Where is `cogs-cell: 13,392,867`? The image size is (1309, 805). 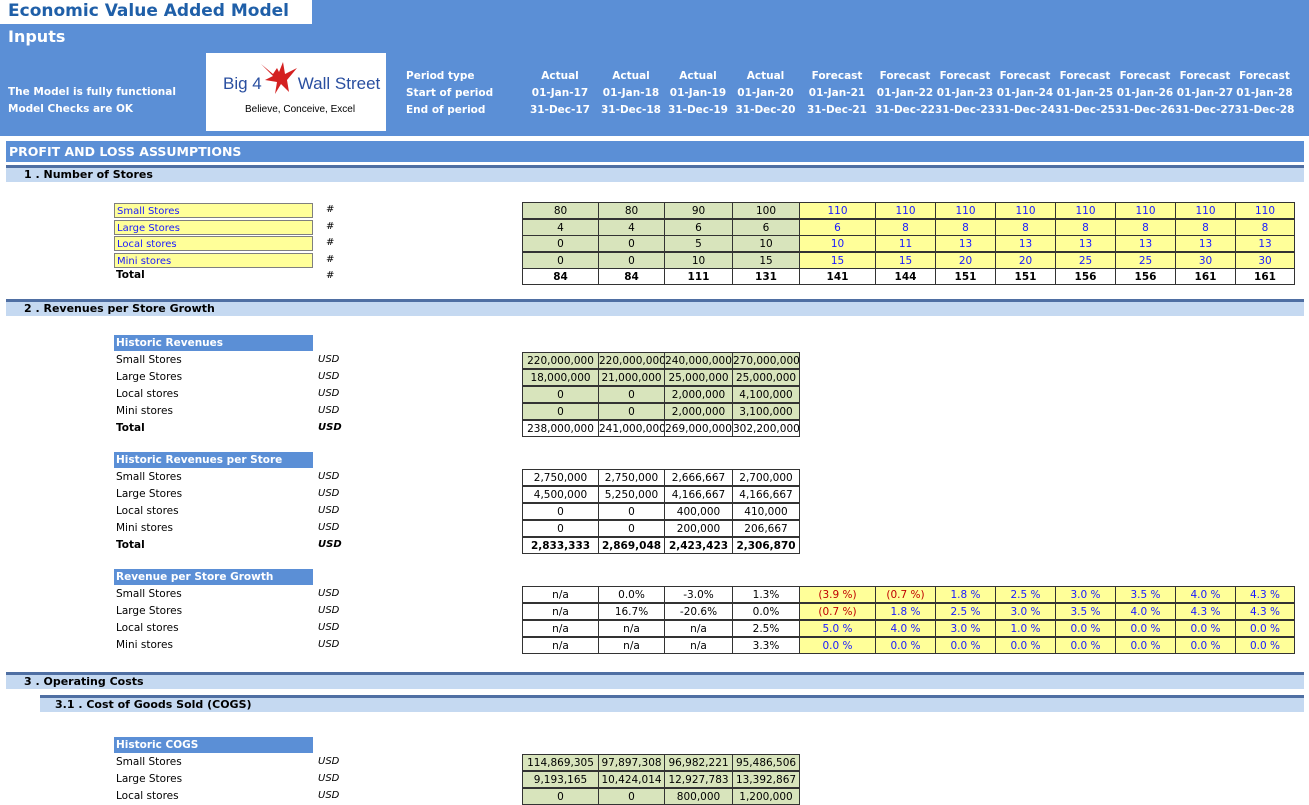
cogs-cell: 13,392,867 is located at coordinates (766, 779).